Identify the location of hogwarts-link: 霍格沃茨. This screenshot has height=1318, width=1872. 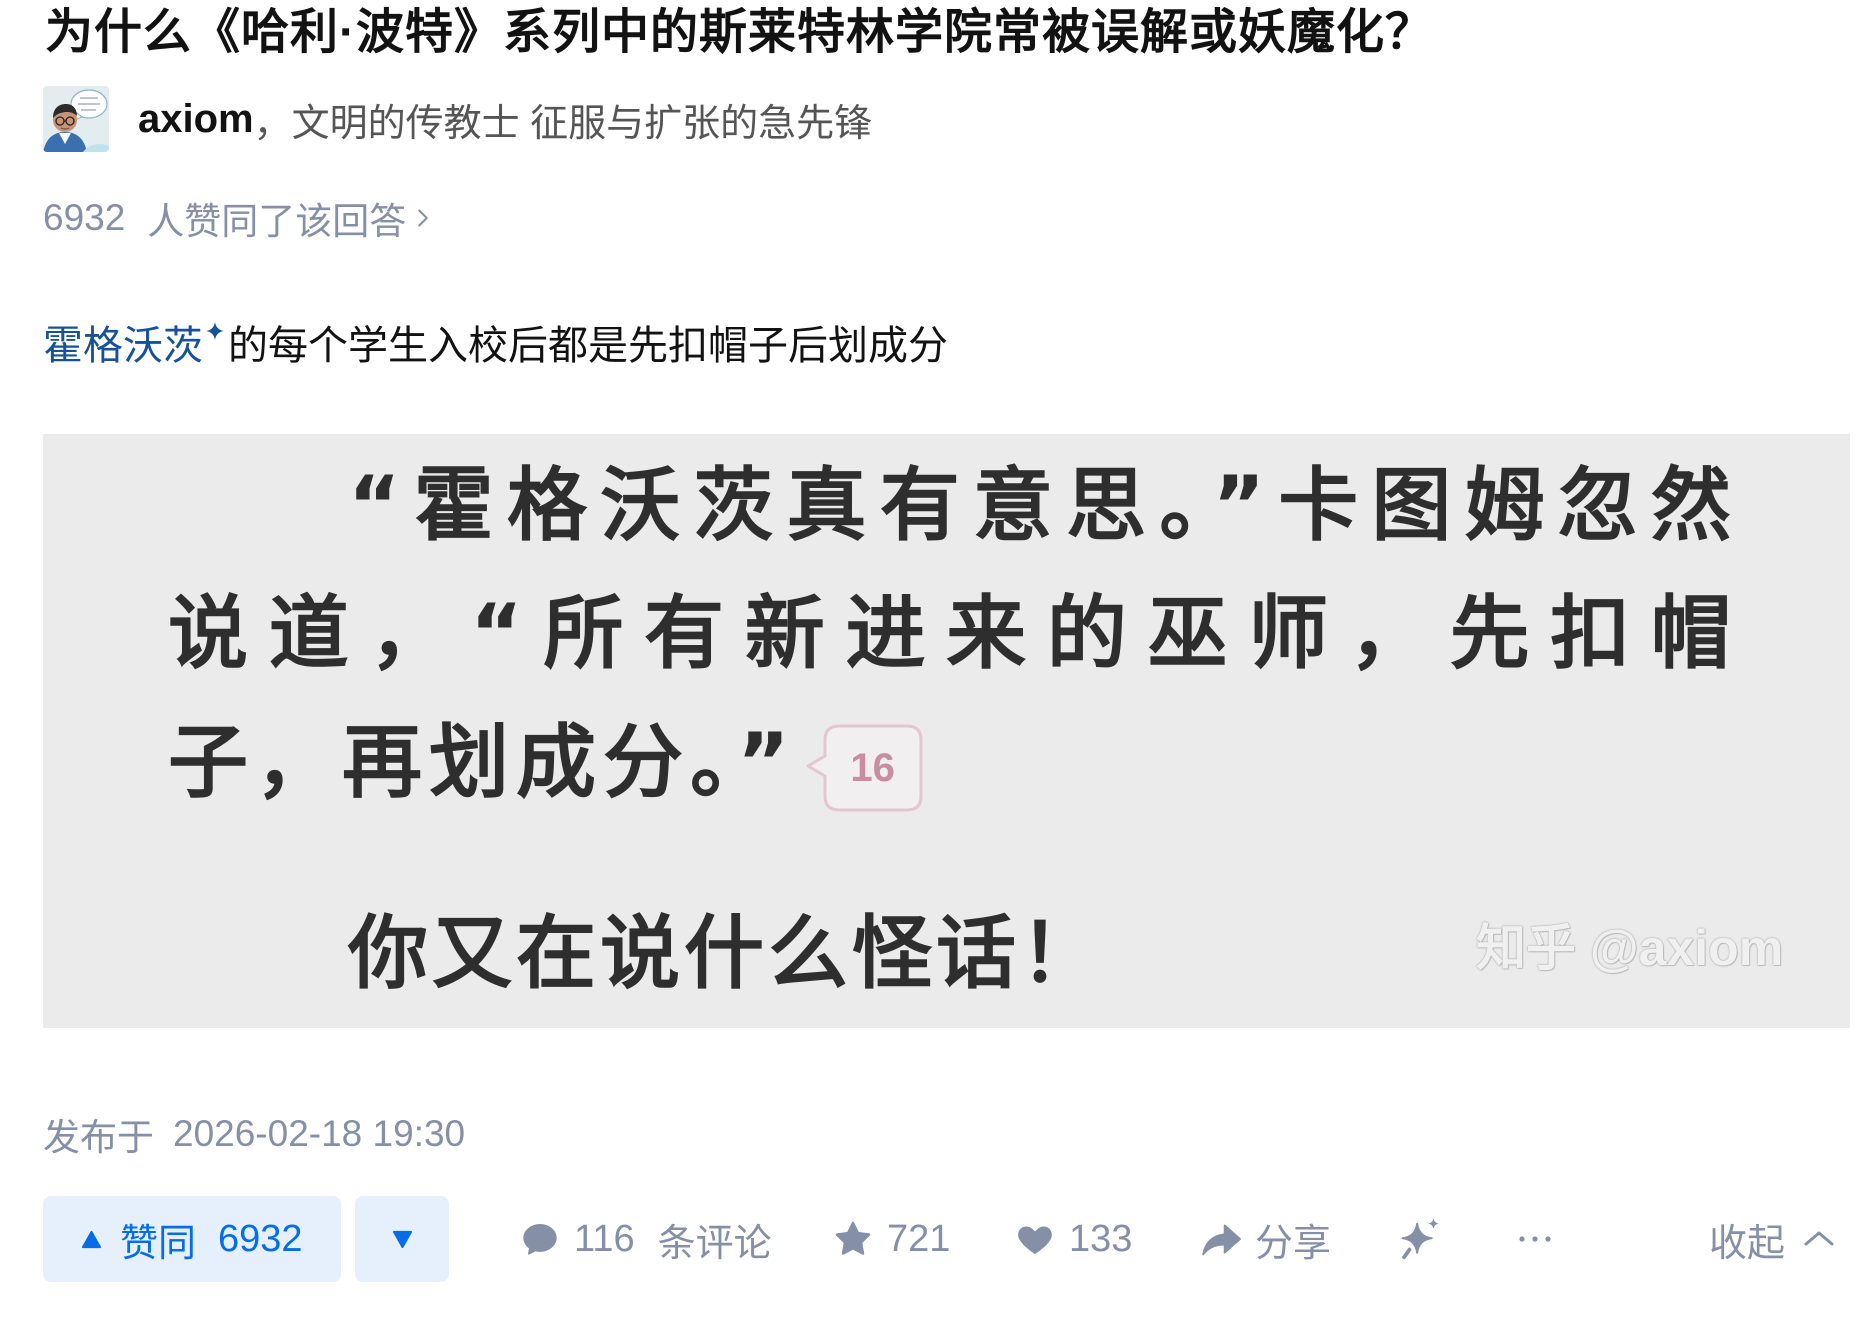
(123, 342).